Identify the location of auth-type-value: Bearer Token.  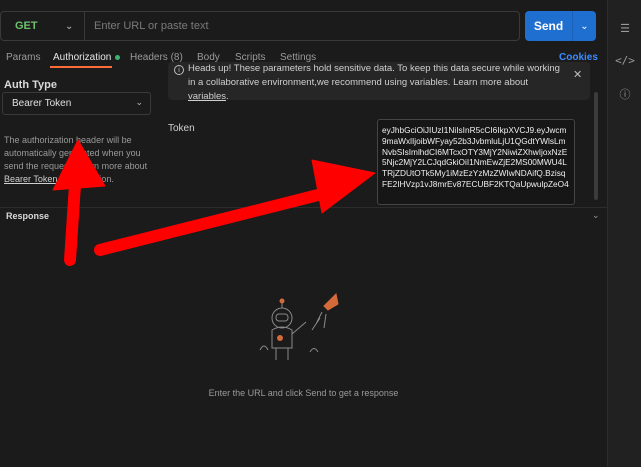
(42, 103).